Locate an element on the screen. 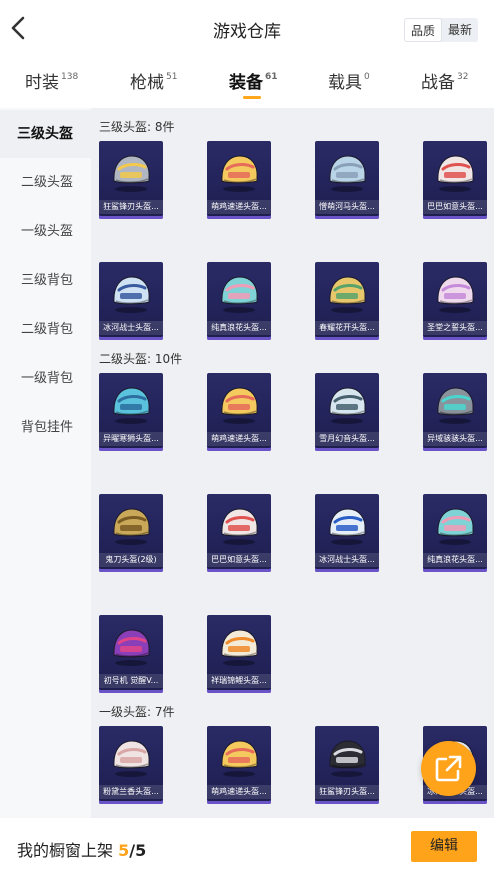  tab-equipment: 装备 61 is located at coordinates (253, 83).